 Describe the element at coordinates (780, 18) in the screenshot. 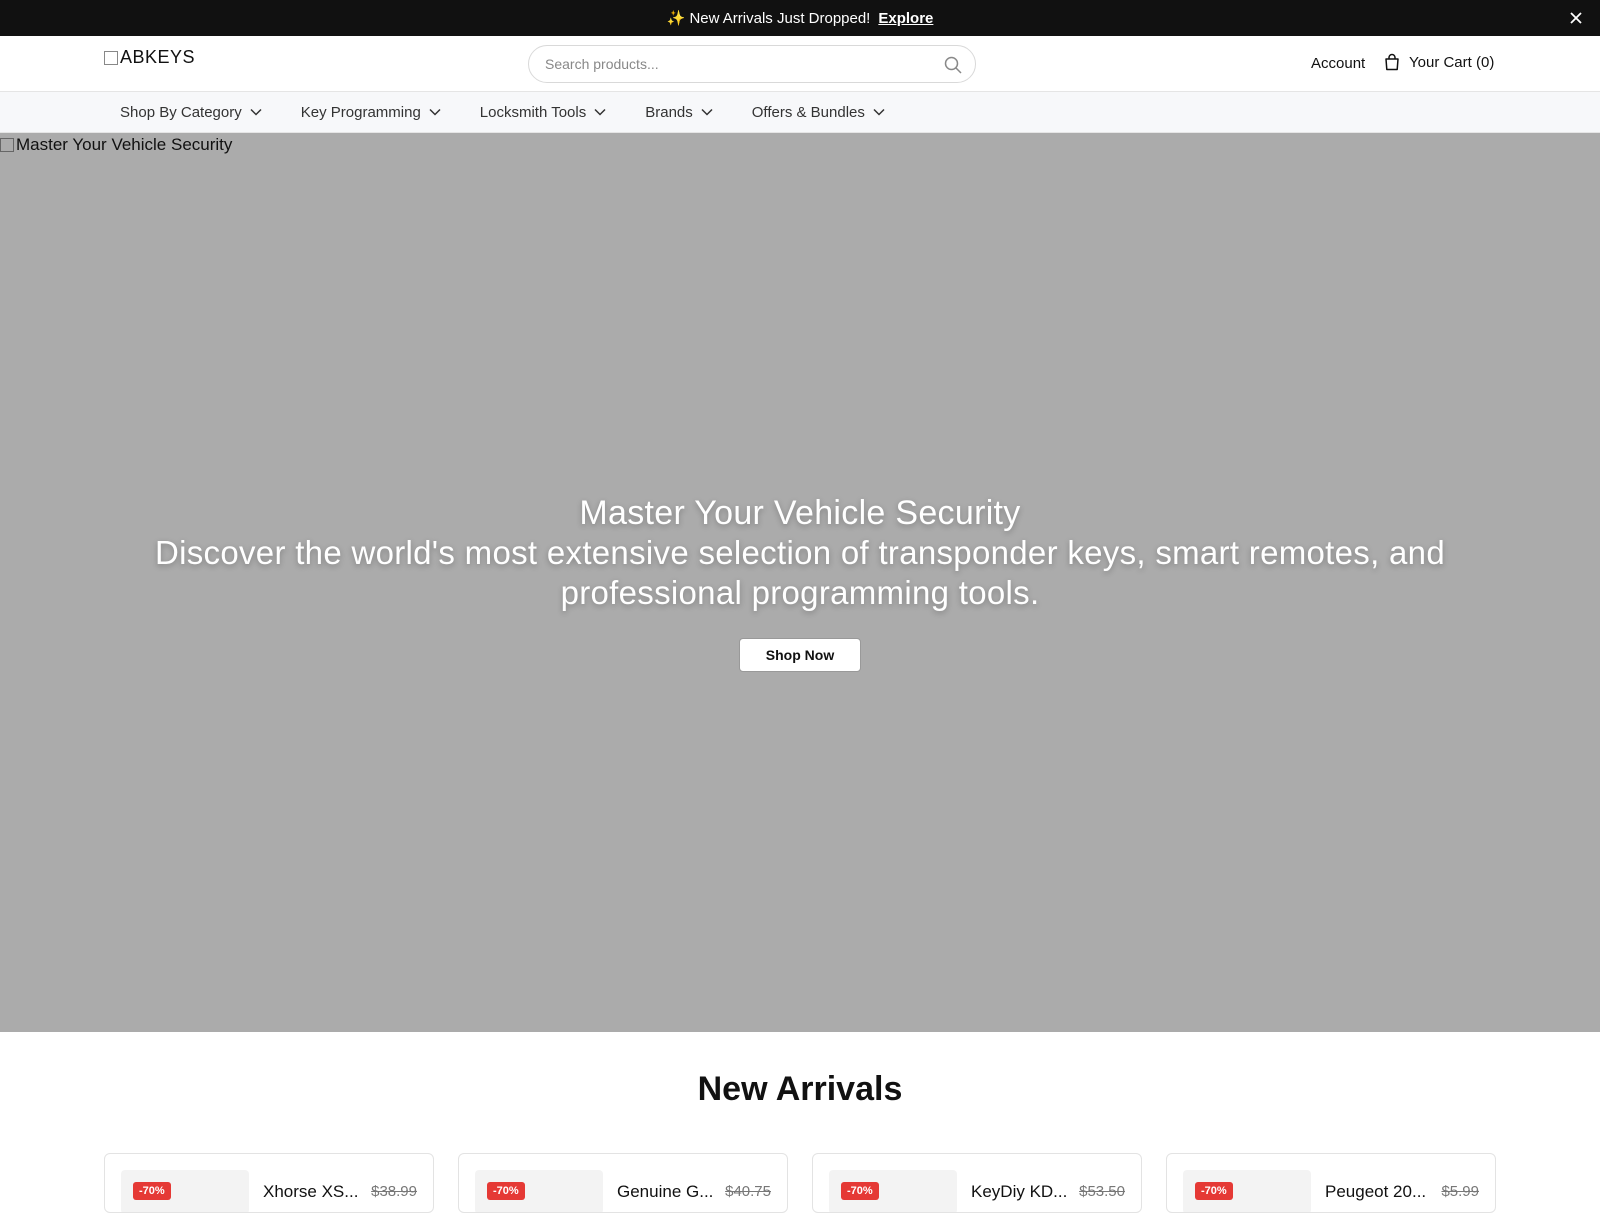

I see `announcement-text: New Arrivals Just Dropped!` at that location.